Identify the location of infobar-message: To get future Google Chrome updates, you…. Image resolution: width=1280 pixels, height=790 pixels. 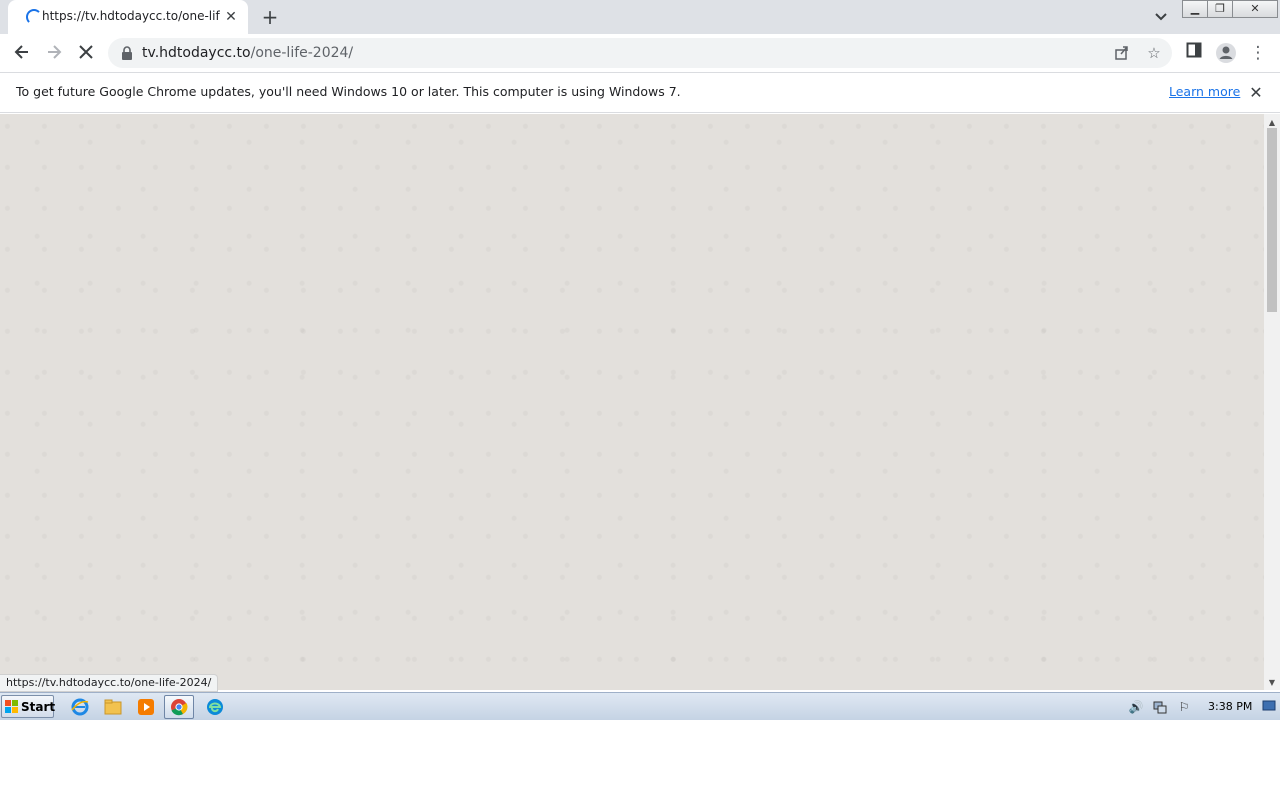
(348, 91).